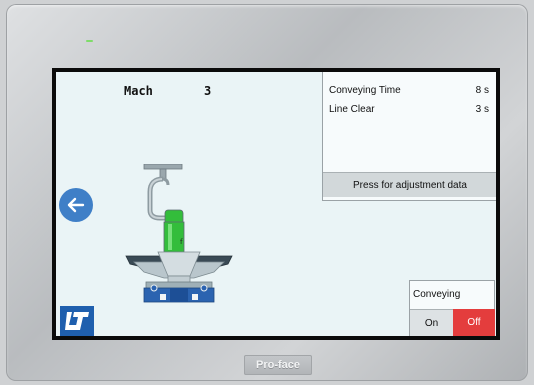  Describe the element at coordinates (431, 322) in the screenshot. I see `conveying-on-button: On` at that location.